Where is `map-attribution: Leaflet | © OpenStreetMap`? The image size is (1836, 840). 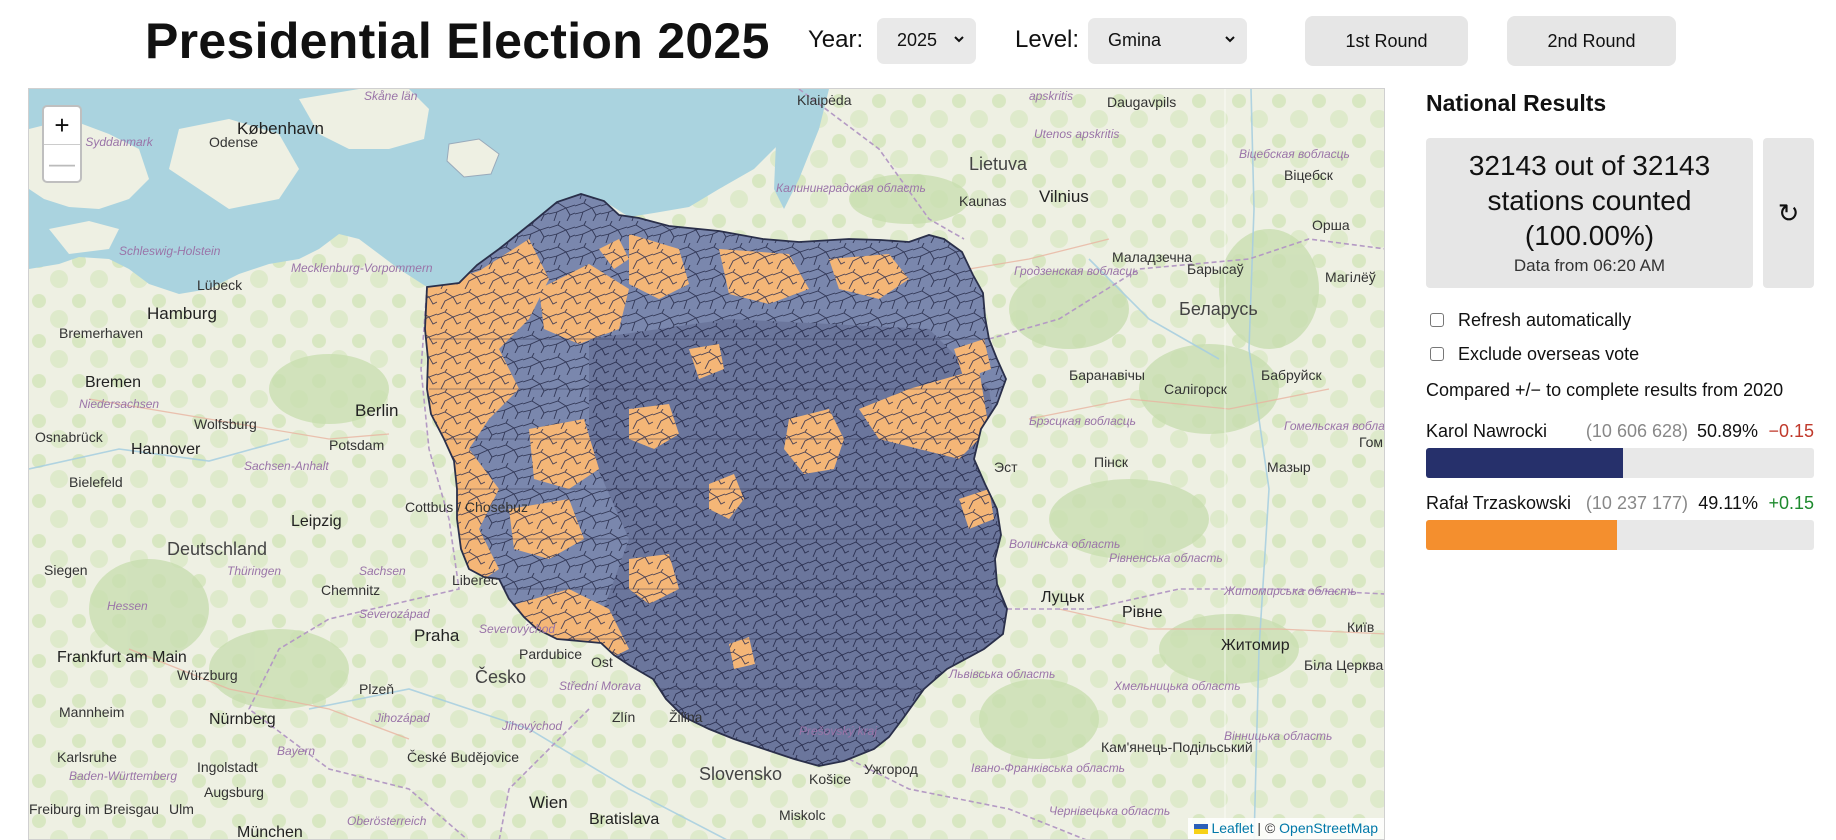
map-attribution: Leaflet | © OpenStreetMap is located at coordinates (1286, 828).